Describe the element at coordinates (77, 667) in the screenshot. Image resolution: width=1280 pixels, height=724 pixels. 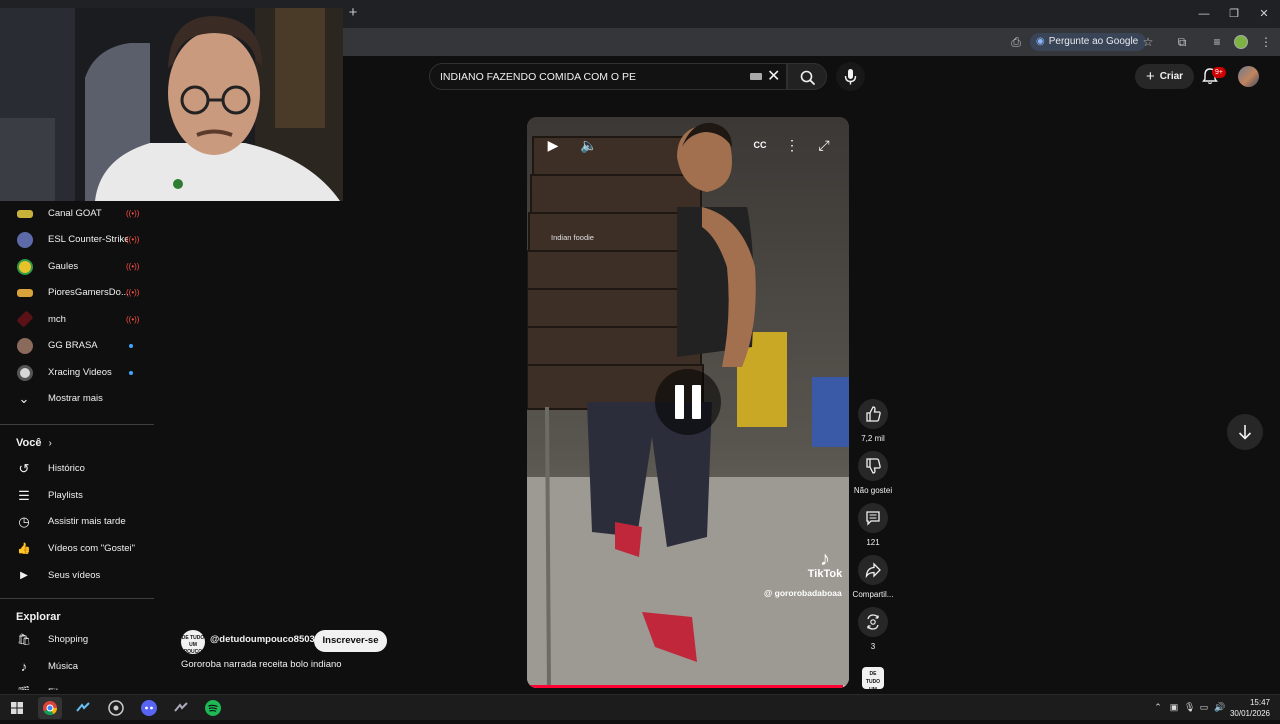
I see `sidebar-item-music: ♪ Música` at that location.